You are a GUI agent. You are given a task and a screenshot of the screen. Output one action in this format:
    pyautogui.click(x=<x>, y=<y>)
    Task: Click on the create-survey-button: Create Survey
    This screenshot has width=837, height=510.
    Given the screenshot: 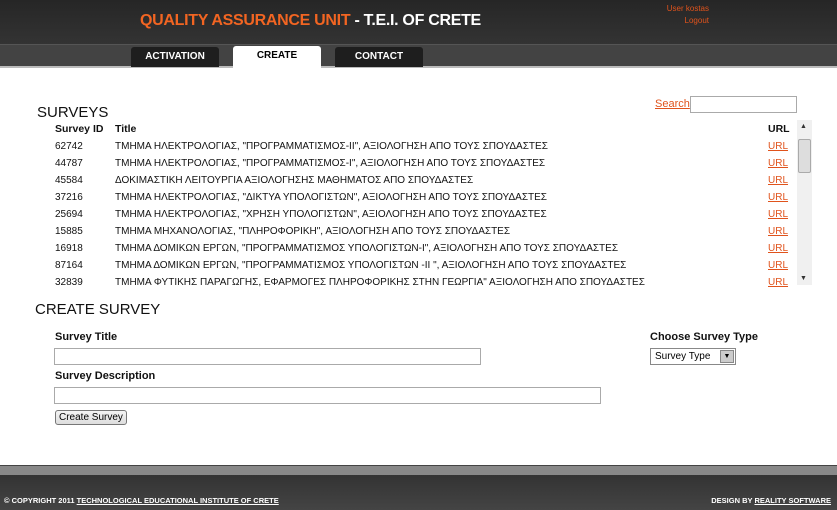 What is the action you would take?
    pyautogui.click(x=91, y=417)
    